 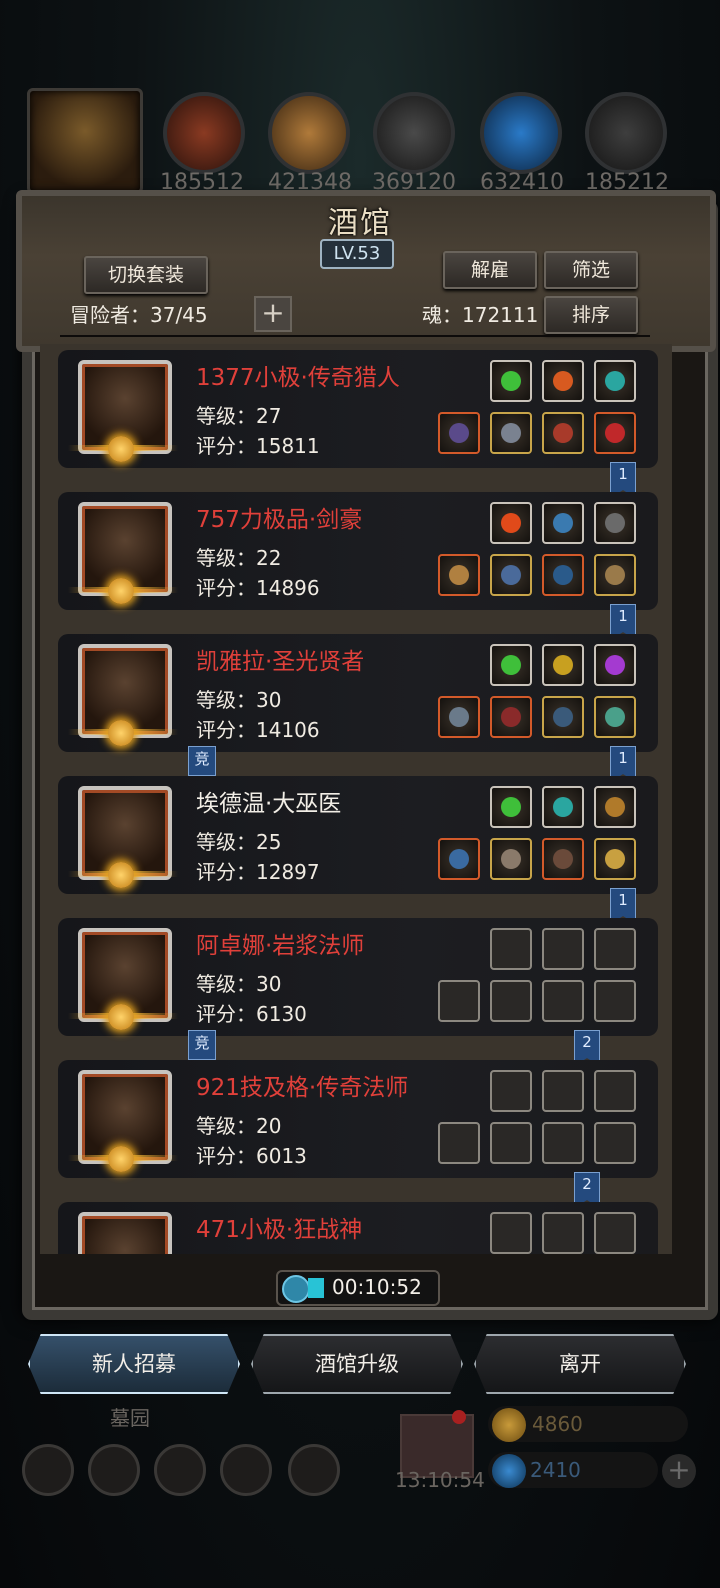 I want to click on hero-score: 评分：12897, so click(x=258, y=872).